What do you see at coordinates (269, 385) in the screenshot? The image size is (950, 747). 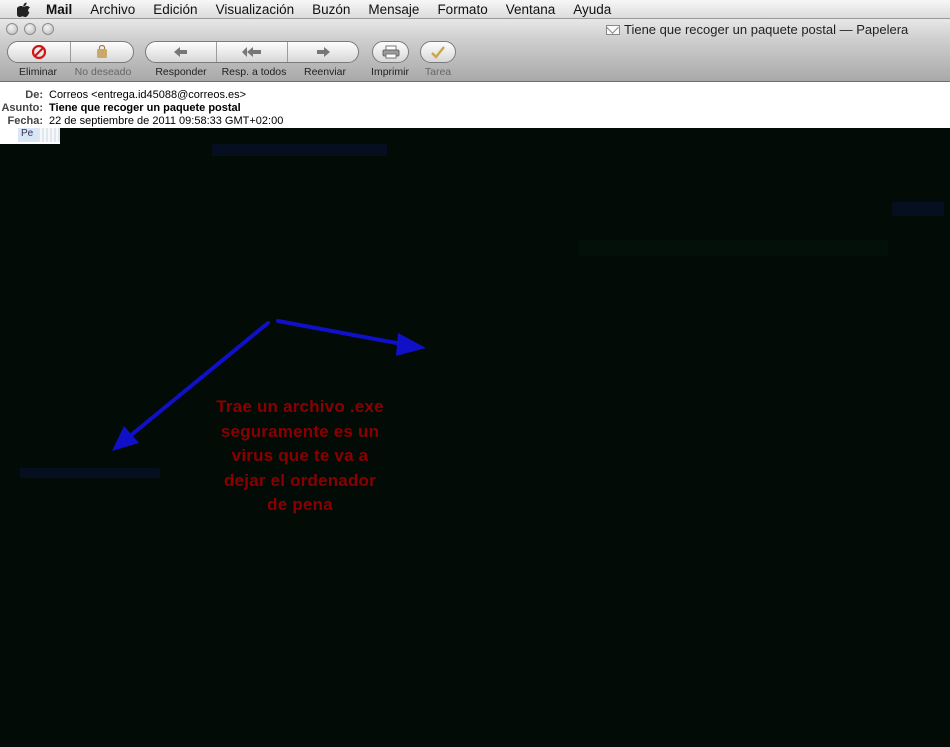 I see `annotation-arrows` at bounding box center [269, 385].